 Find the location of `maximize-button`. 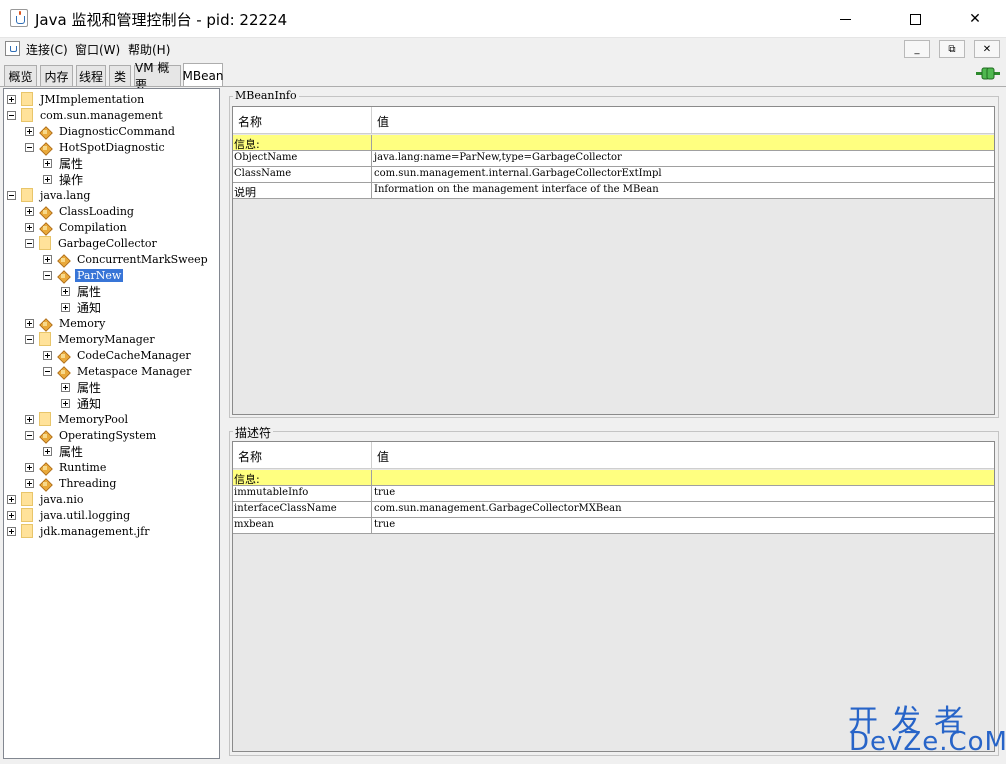

maximize-button is located at coordinates (915, 19).